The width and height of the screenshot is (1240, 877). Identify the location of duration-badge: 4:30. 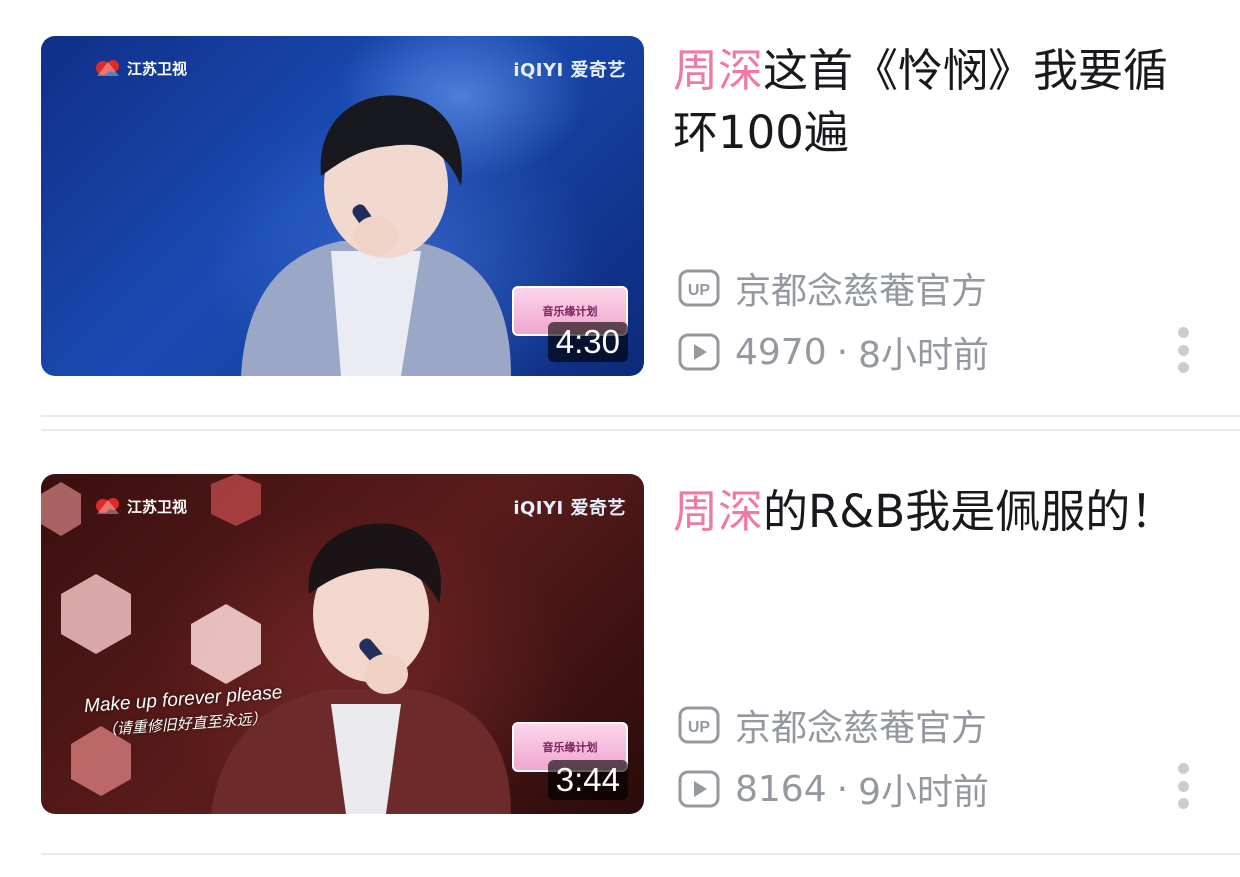
(587, 342).